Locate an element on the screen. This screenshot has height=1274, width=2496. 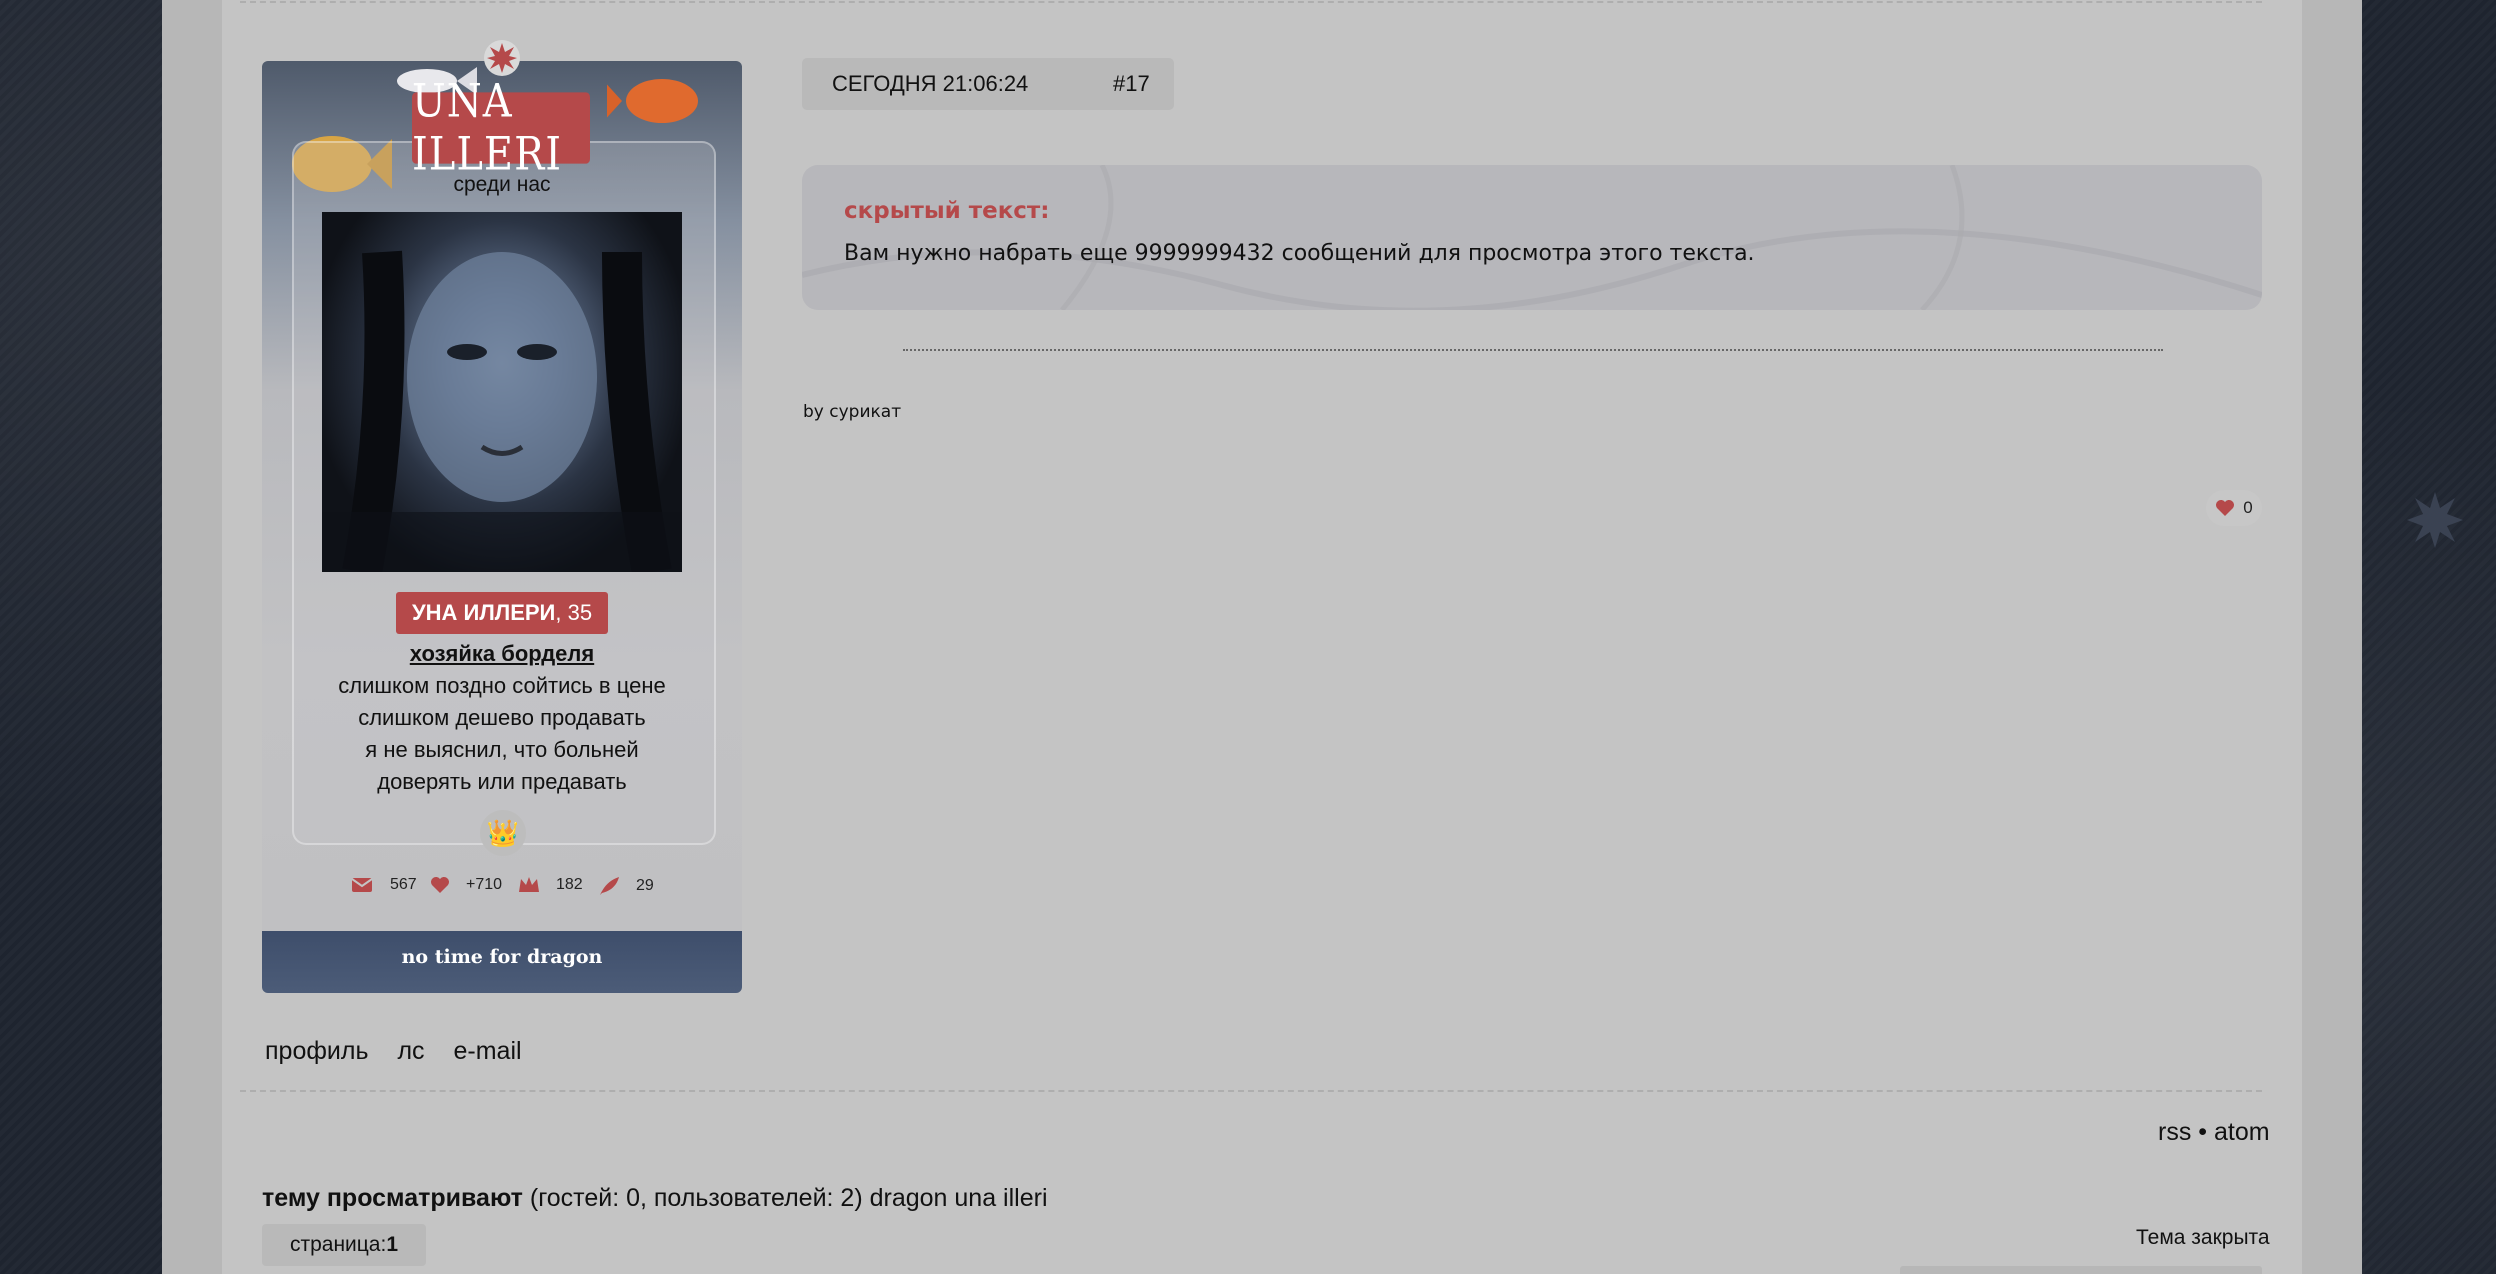
crown-award-icon: 👑 is located at coordinates (503, 833).